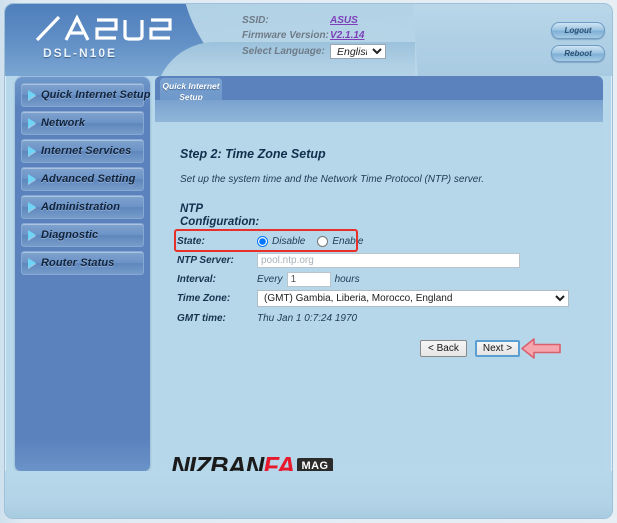 This screenshot has width=617, height=523. What do you see at coordinates (86, 151) in the screenshot?
I see `sidebar-item-label: Internet Services` at bounding box center [86, 151].